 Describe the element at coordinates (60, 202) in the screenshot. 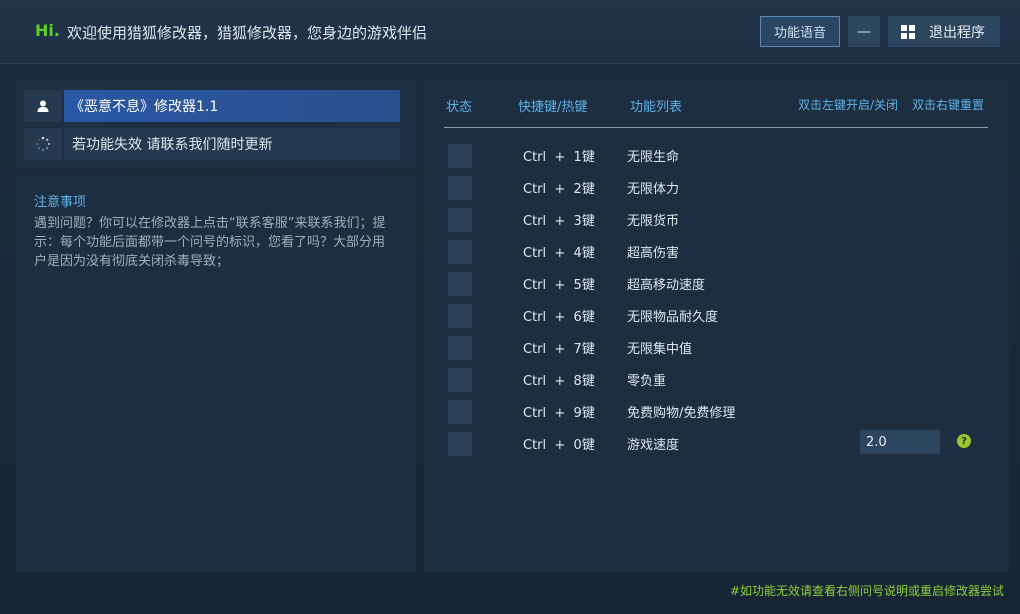

I see `notes-title: 注意事项` at that location.